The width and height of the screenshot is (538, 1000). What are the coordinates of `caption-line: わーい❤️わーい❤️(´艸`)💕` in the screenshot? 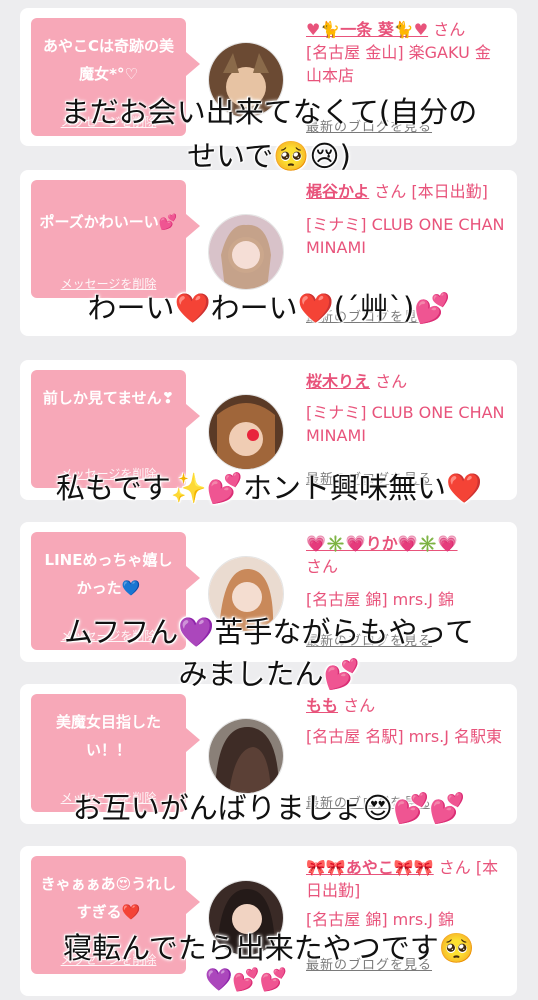 It's located at (269, 308).